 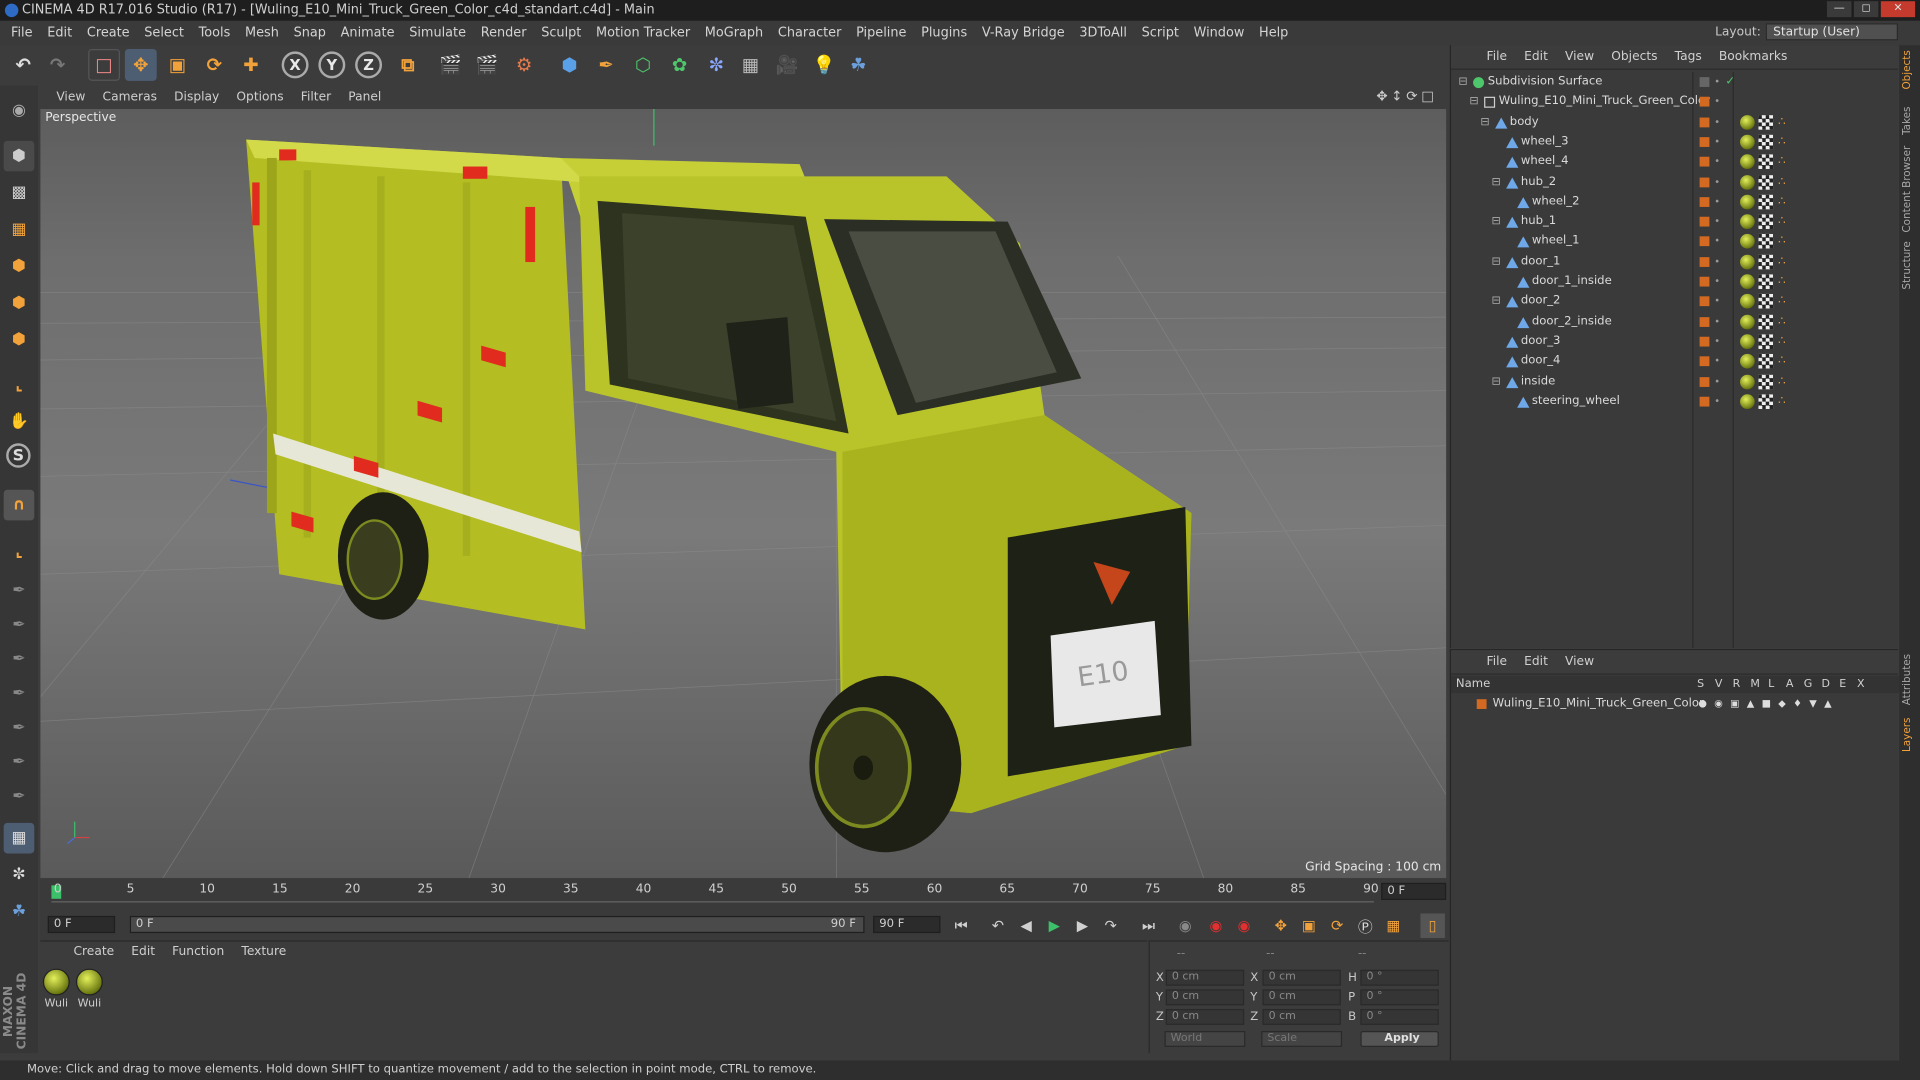 What do you see at coordinates (680, 65) in the screenshot?
I see `cloner-icon: ✿` at bounding box center [680, 65].